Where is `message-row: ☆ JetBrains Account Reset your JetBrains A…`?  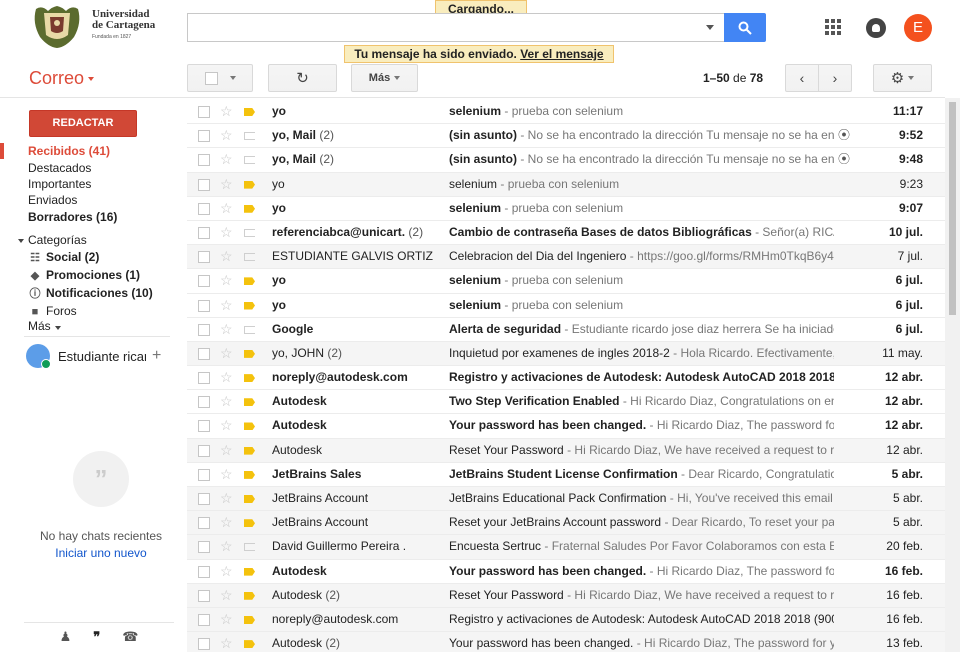 message-row: ☆ JetBrains Account Reset your JetBrains A… is located at coordinates (566, 523).